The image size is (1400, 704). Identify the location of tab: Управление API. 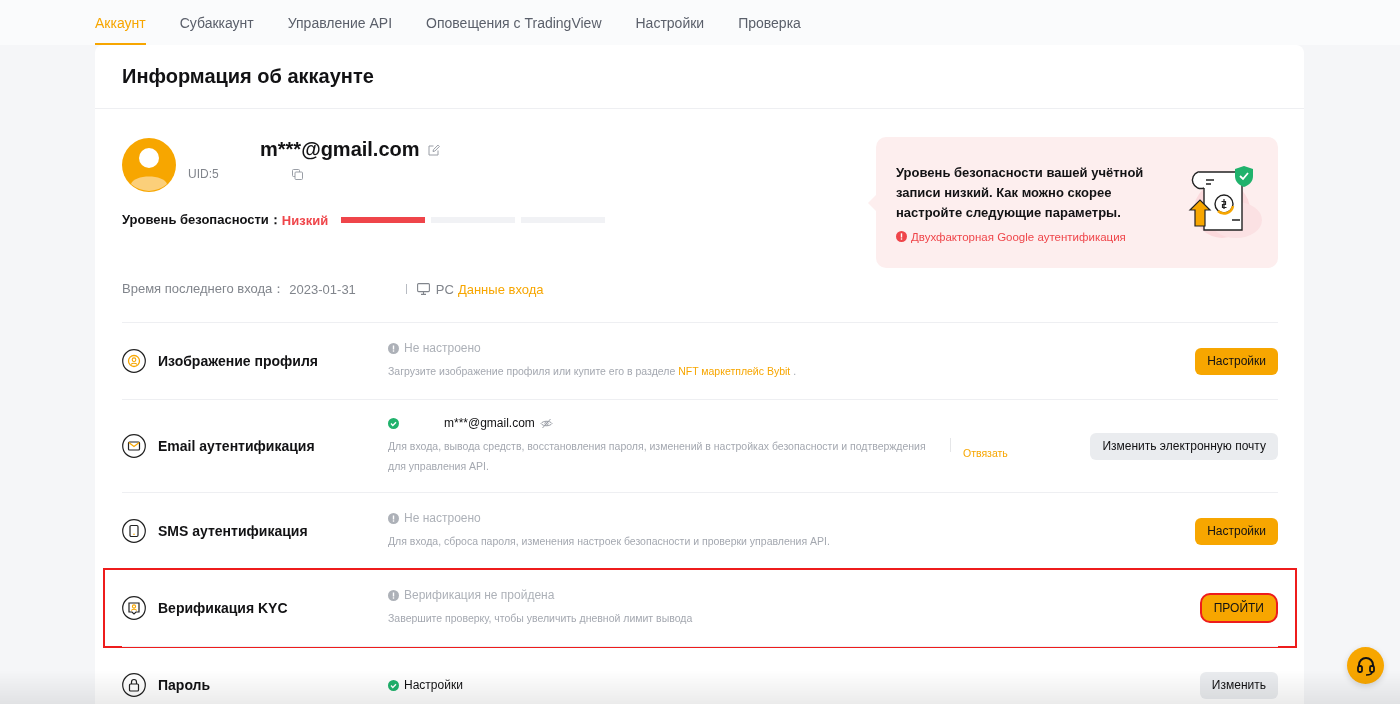
(340, 22).